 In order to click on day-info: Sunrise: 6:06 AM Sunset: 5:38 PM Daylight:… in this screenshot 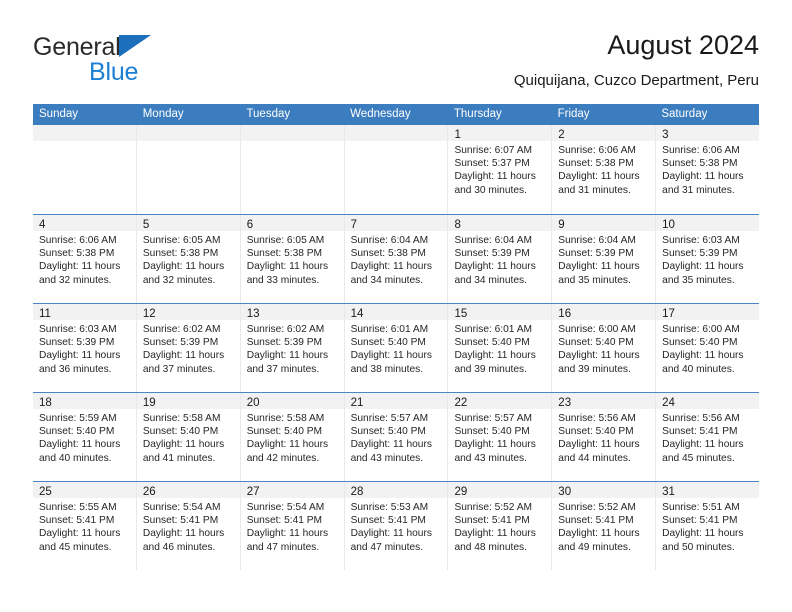, I will do `click(707, 169)`.